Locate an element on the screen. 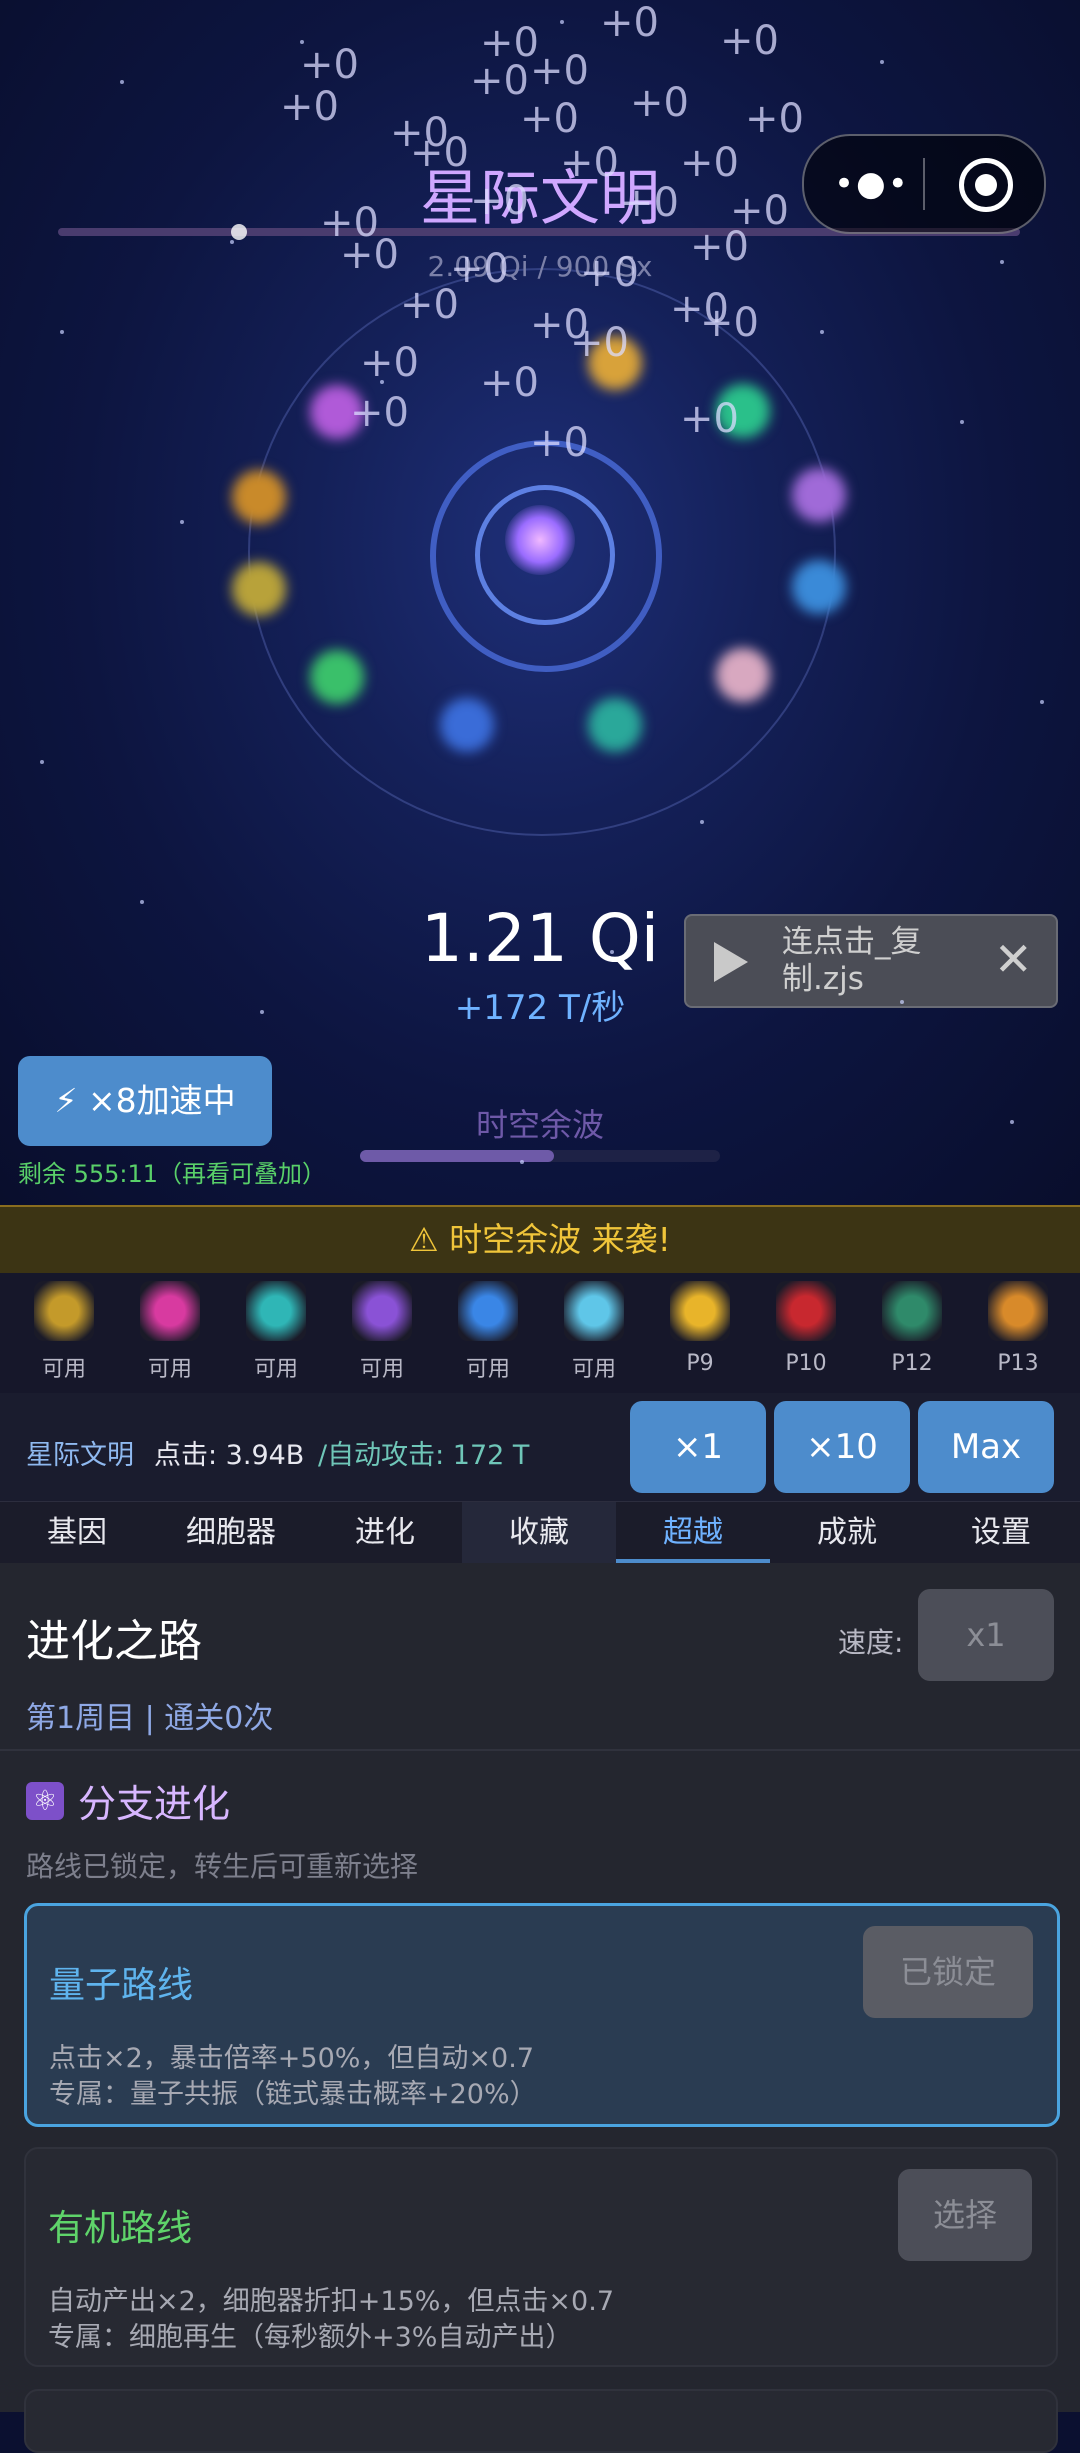  route-name: 量子路线 is located at coordinates (121, 1985).